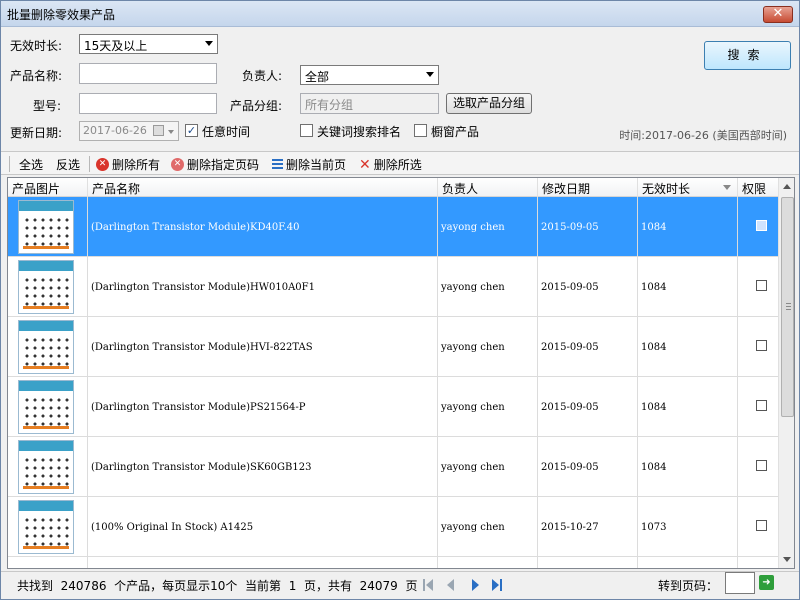  I want to click on select-group-button: 选取产品分组, so click(489, 103).